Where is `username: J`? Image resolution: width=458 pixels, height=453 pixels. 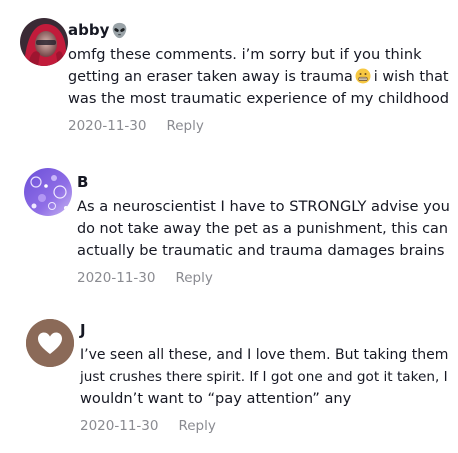 username: J is located at coordinates (265, 330).